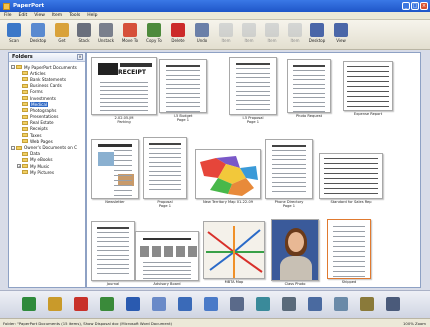 Image resolution: width=430 pixels, height=327 pixels. What do you see at coordinates (62, 35) in the screenshot?
I see `toolbar-button-get: Get` at bounding box center [62, 35].